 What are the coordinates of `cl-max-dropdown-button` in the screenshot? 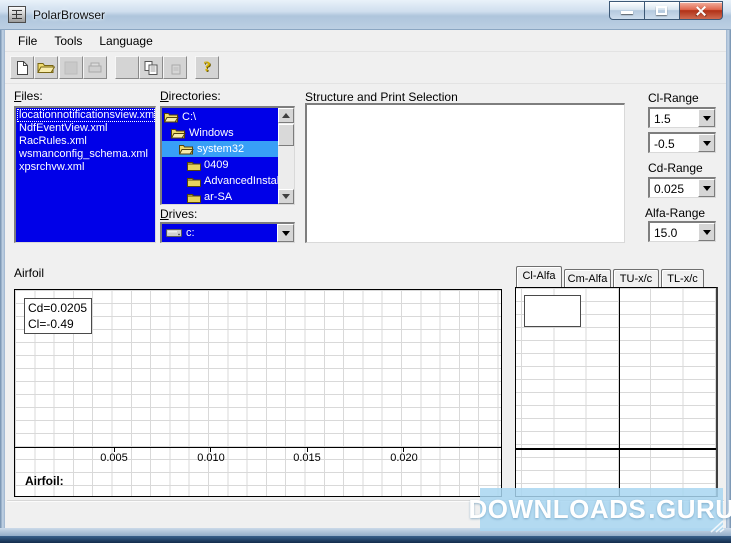 It's located at (706, 118).